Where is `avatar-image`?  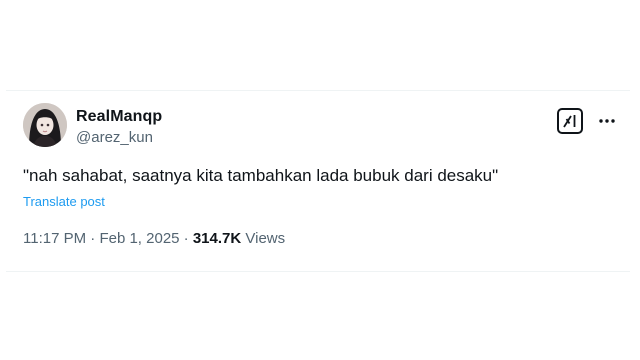 avatar-image is located at coordinates (45, 125).